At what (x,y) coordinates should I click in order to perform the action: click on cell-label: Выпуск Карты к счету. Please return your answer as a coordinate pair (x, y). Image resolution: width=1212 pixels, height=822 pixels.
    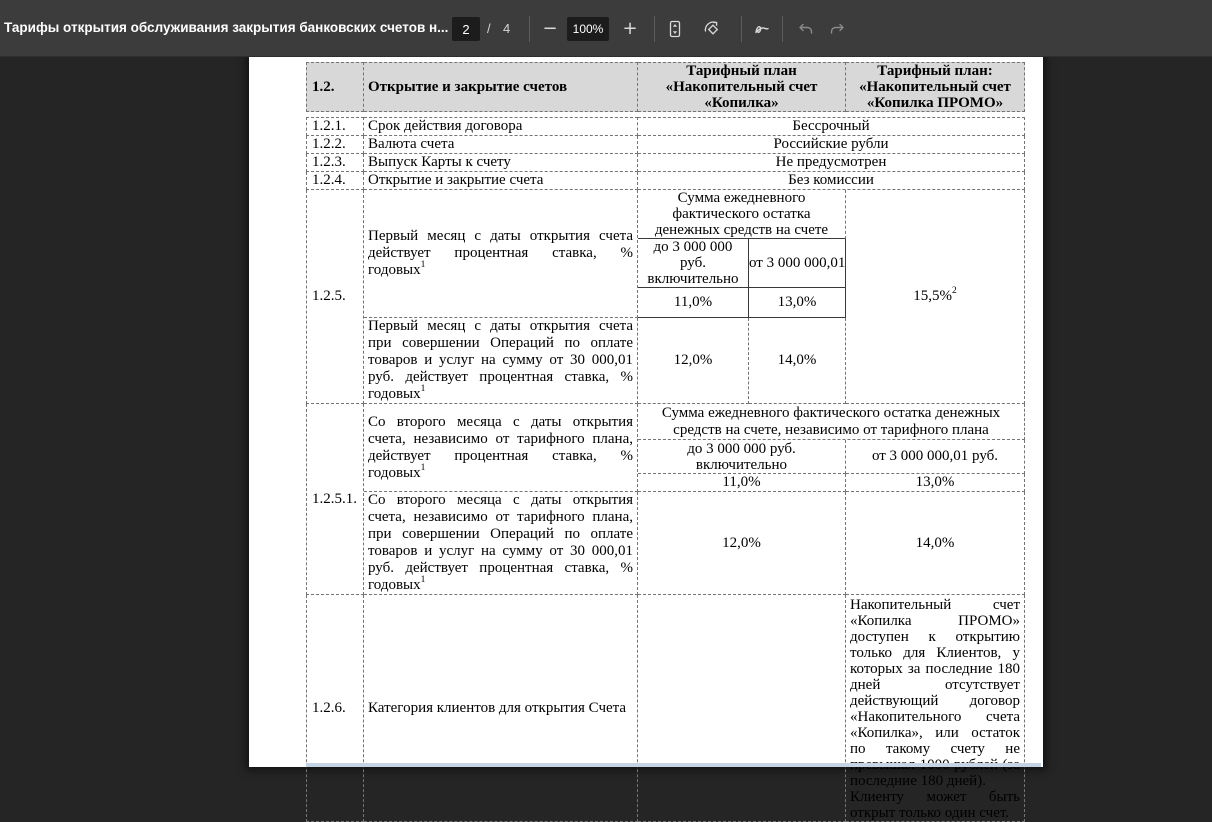
    Looking at the image, I should click on (501, 163).